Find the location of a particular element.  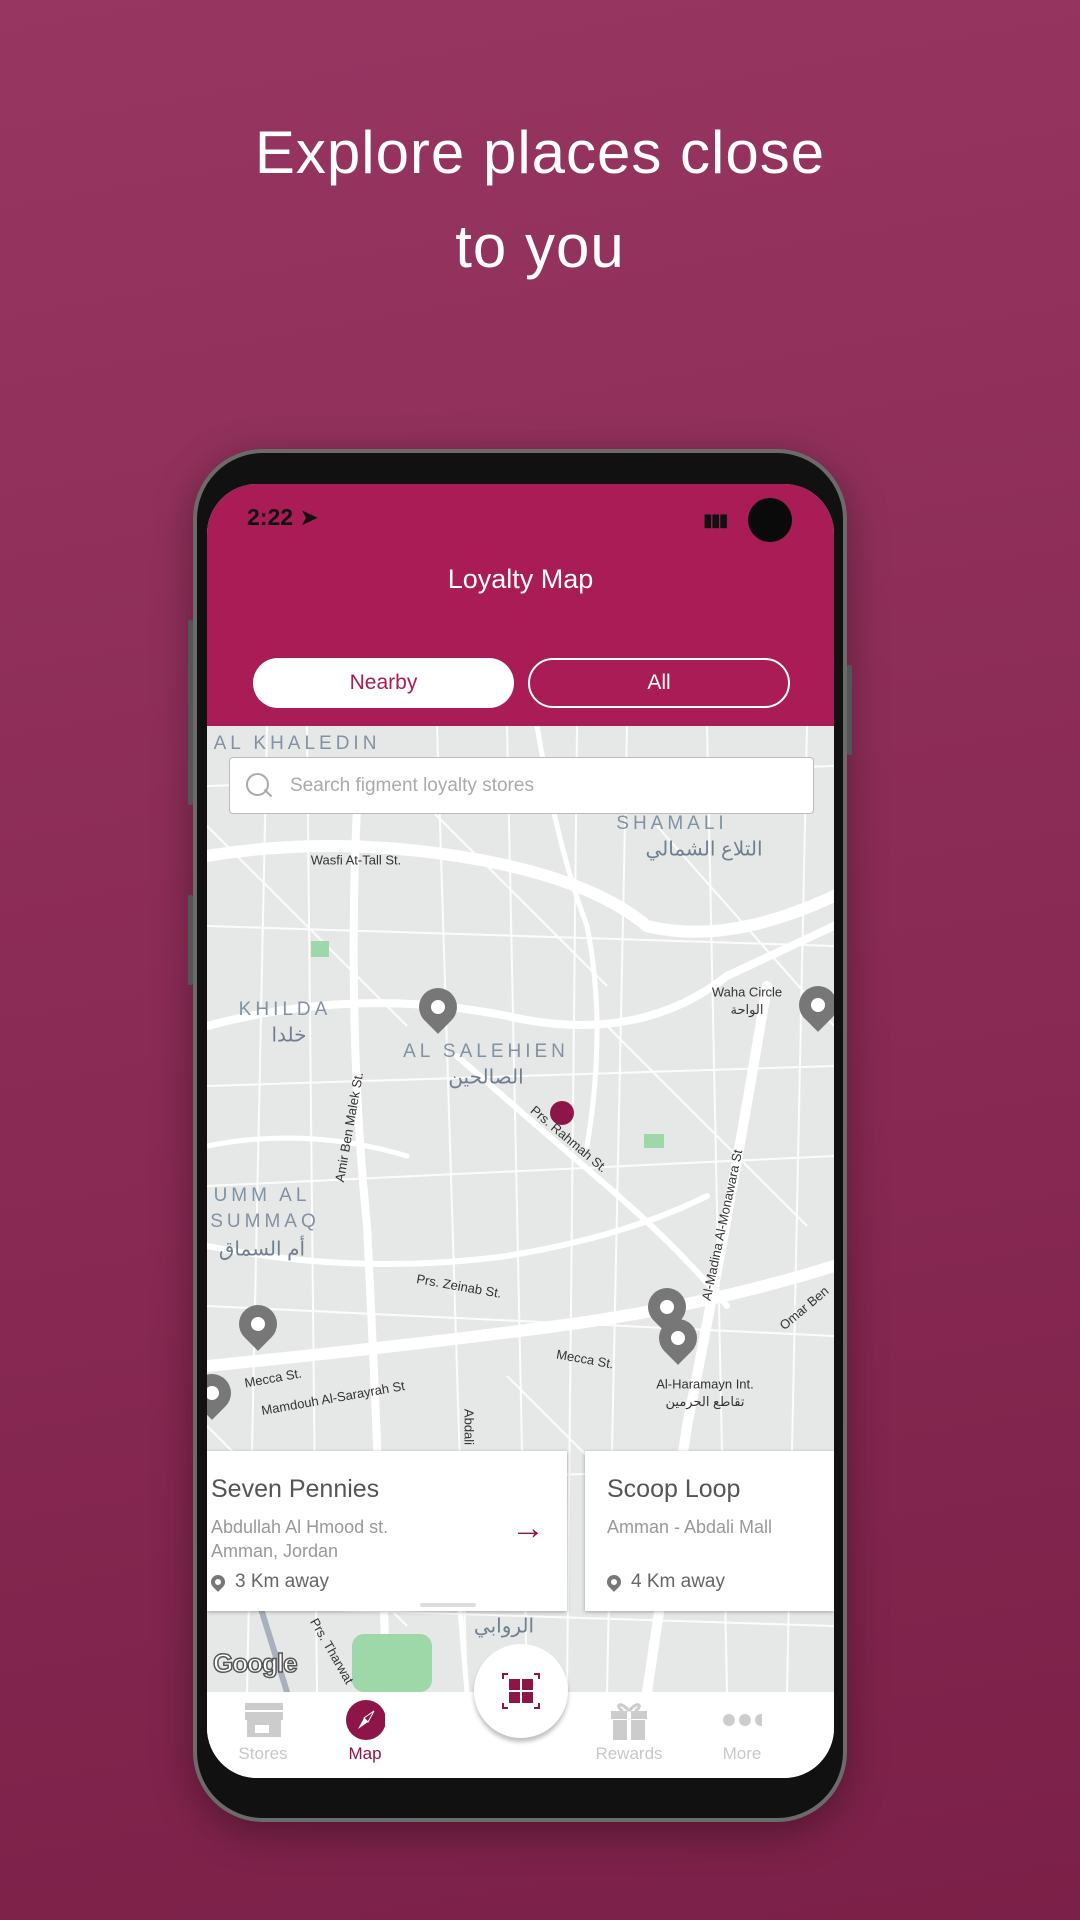

location-arrow-icon: ➤ is located at coordinates (309, 517).